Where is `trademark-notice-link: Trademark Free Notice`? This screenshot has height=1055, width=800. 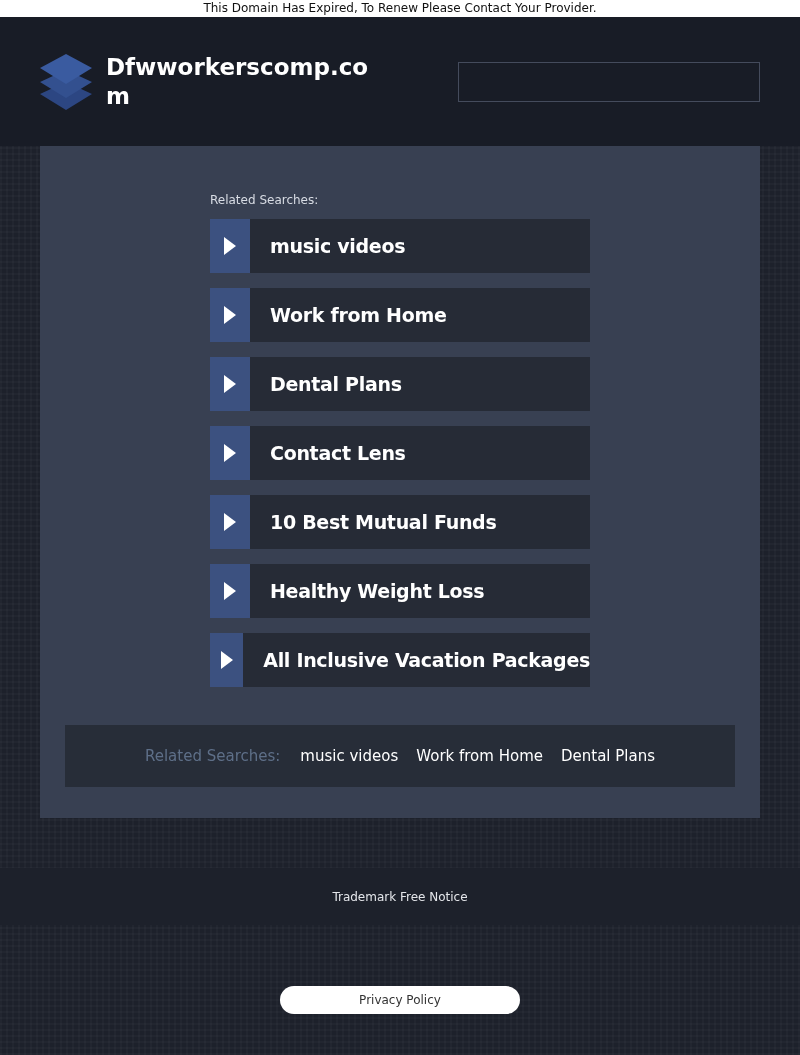
trademark-notice-link: Trademark Free Notice is located at coordinates (400, 896).